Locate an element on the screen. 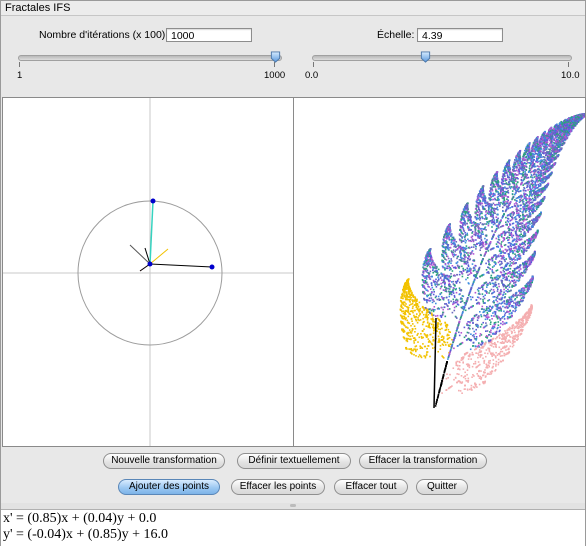 This screenshot has height=546, width=586. title-bar: Fractales IFS is located at coordinates (293, 8).